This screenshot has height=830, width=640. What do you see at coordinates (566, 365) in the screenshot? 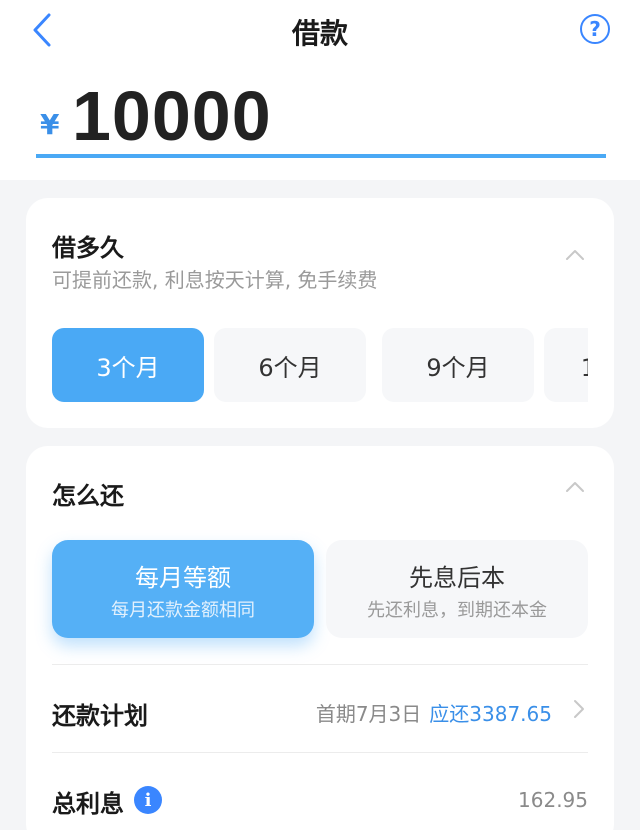
I see `duration-option-12-months: 12个月` at bounding box center [566, 365].